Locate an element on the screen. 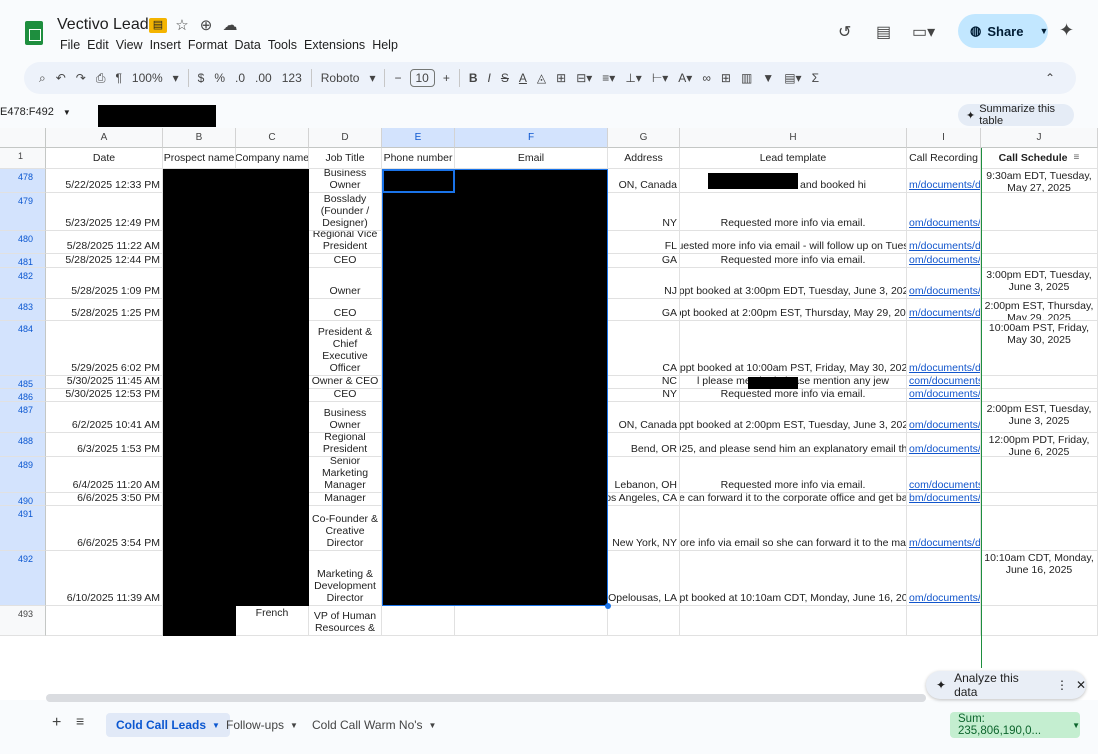 The width and height of the screenshot is (1098, 754). column-header-h: H is located at coordinates (793, 138).